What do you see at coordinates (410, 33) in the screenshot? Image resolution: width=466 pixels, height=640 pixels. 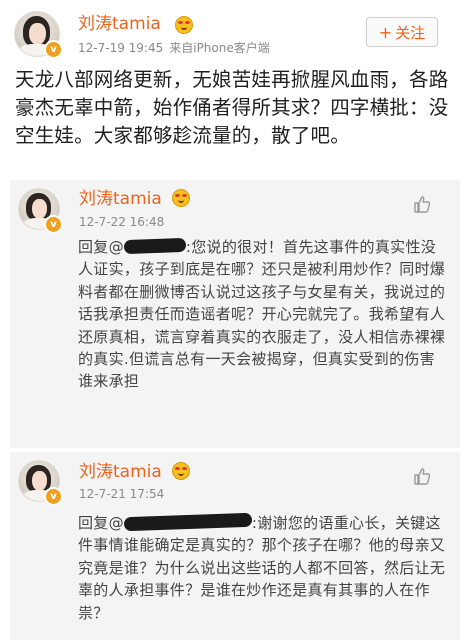 I see `follow-label: 关注` at bounding box center [410, 33].